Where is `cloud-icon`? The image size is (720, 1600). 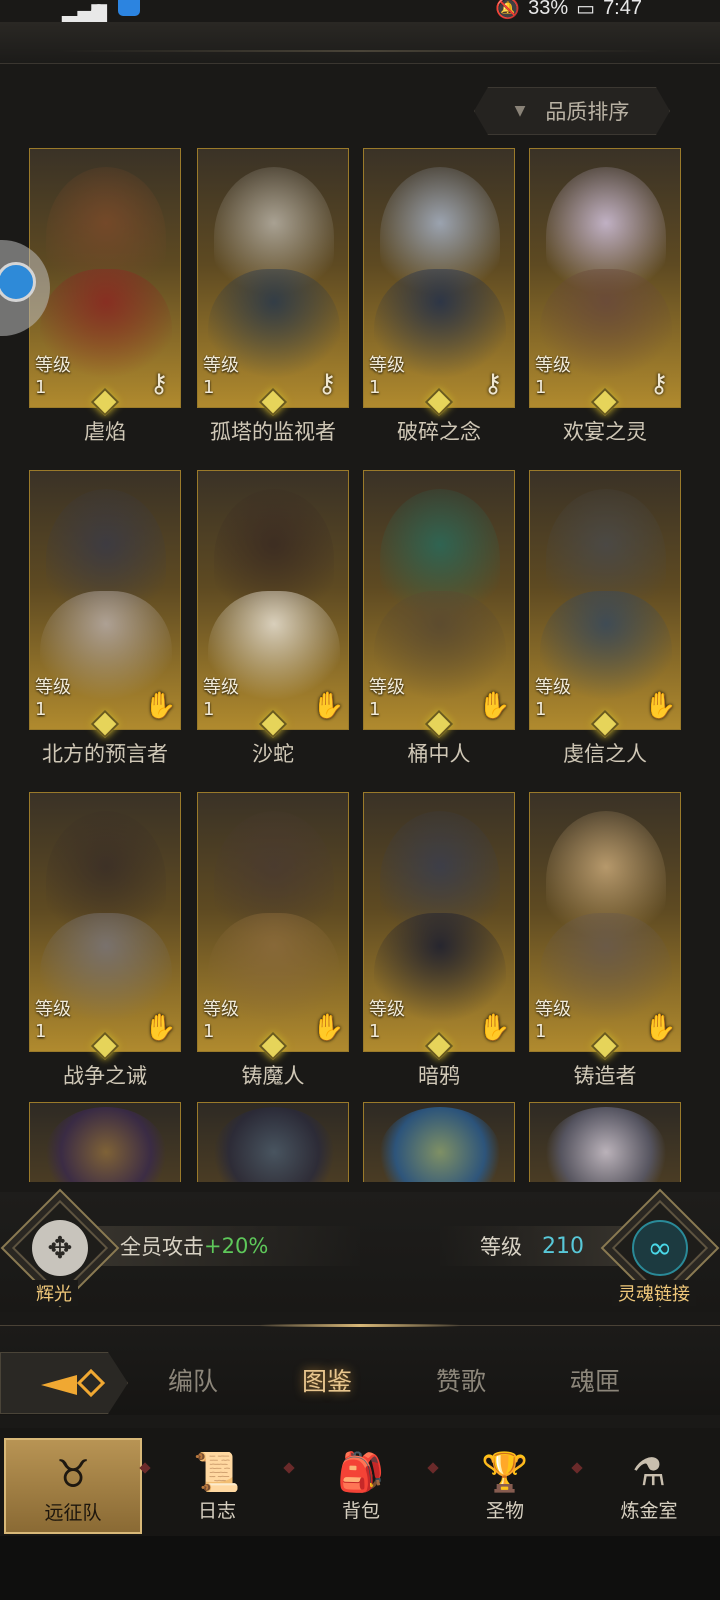
cloud-icon is located at coordinates (18, 282).